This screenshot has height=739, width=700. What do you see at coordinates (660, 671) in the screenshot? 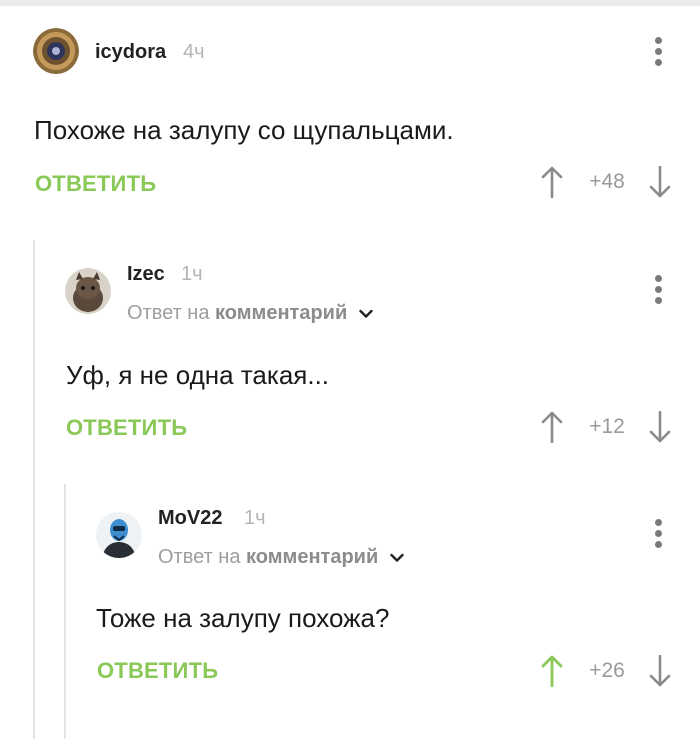
I see `arrow-down-icon` at bounding box center [660, 671].